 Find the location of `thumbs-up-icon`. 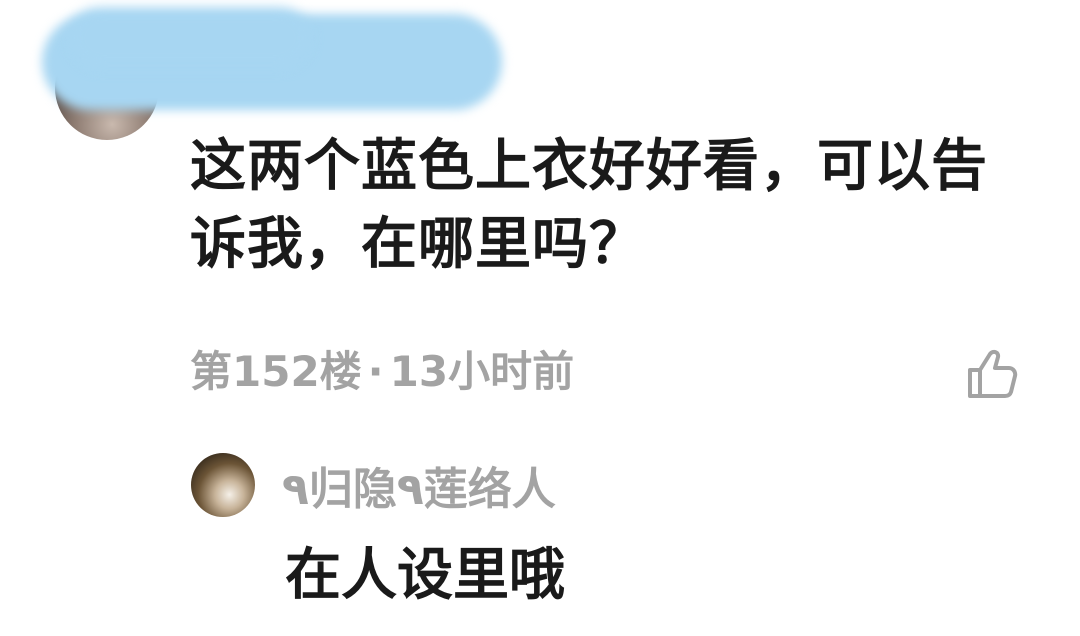

thumbs-up-icon is located at coordinates (993, 373).